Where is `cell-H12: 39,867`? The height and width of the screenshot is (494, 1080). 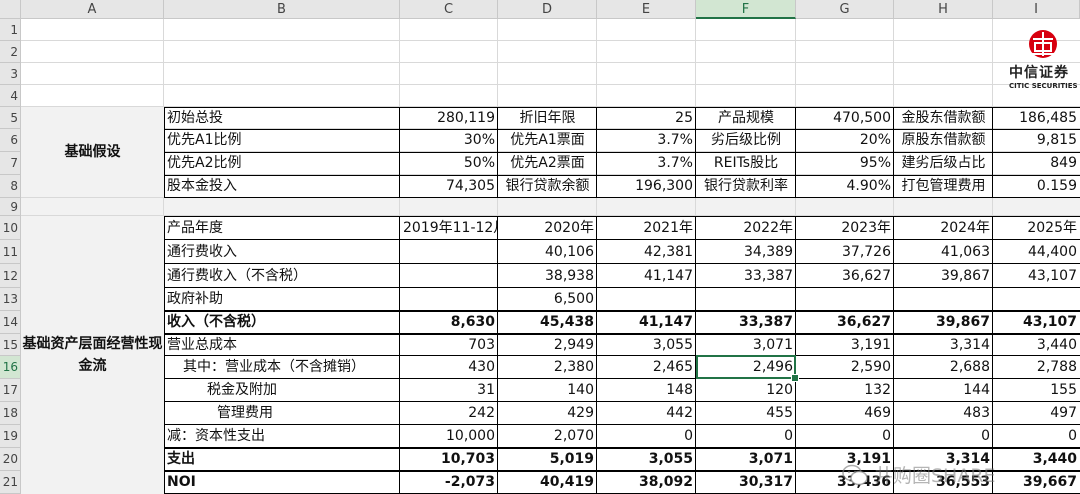
cell-H12: 39,867 is located at coordinates (943, 276).